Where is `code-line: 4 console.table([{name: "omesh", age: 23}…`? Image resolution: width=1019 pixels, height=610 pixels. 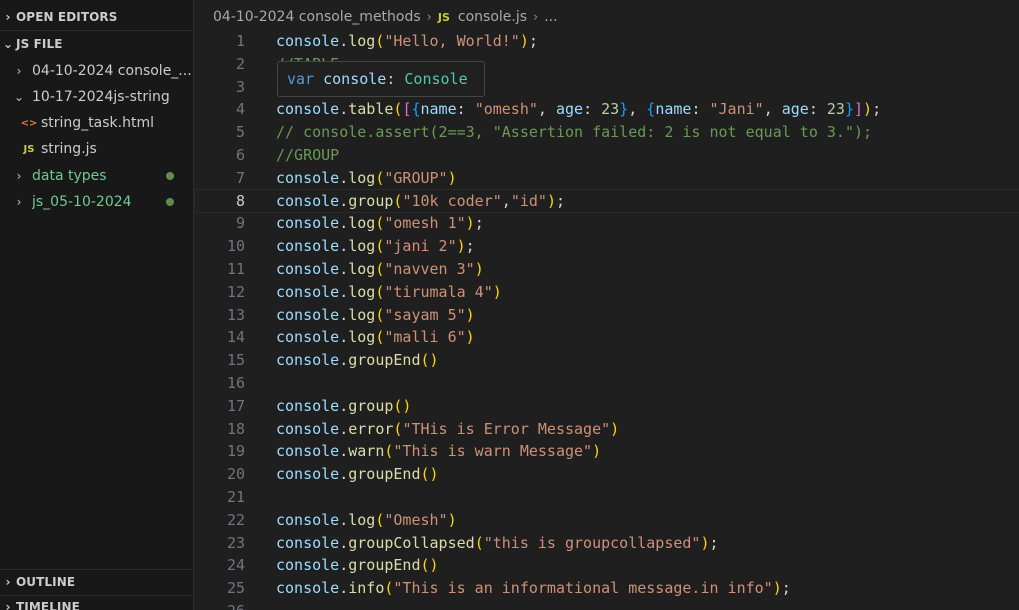
code-line: 4 console.table([{name: "omesh", age: 23}… is located at coordinates (607, 109).